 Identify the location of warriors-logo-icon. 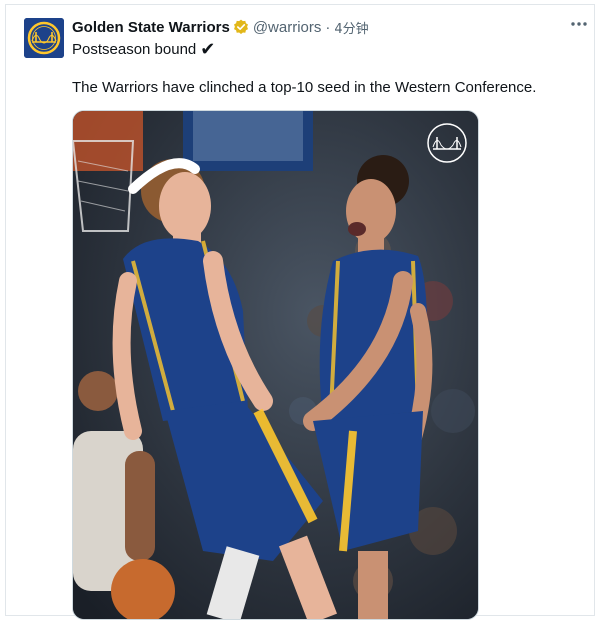
(44, 38).